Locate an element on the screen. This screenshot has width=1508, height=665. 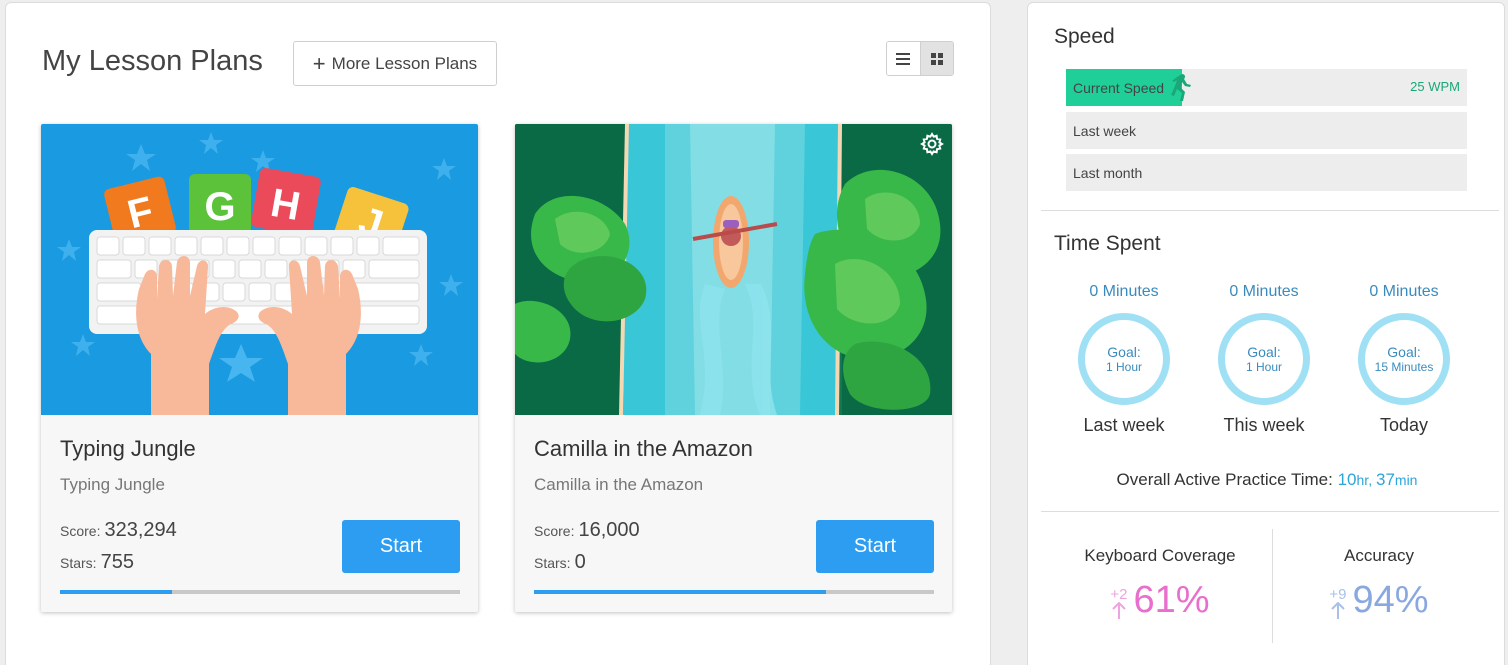
lesson-title: Typing Jungle is located at coordinates (128, 448).